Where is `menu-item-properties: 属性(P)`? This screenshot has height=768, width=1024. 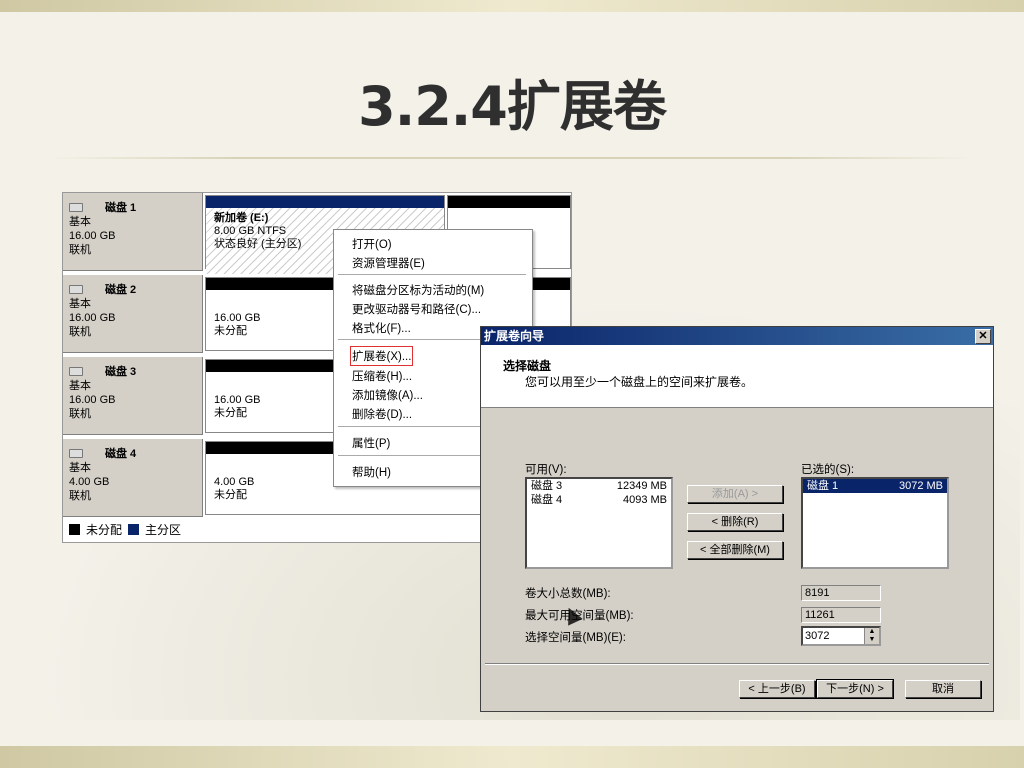
menu-item-properties: 属性(P) is located at coordinates (371, 443).